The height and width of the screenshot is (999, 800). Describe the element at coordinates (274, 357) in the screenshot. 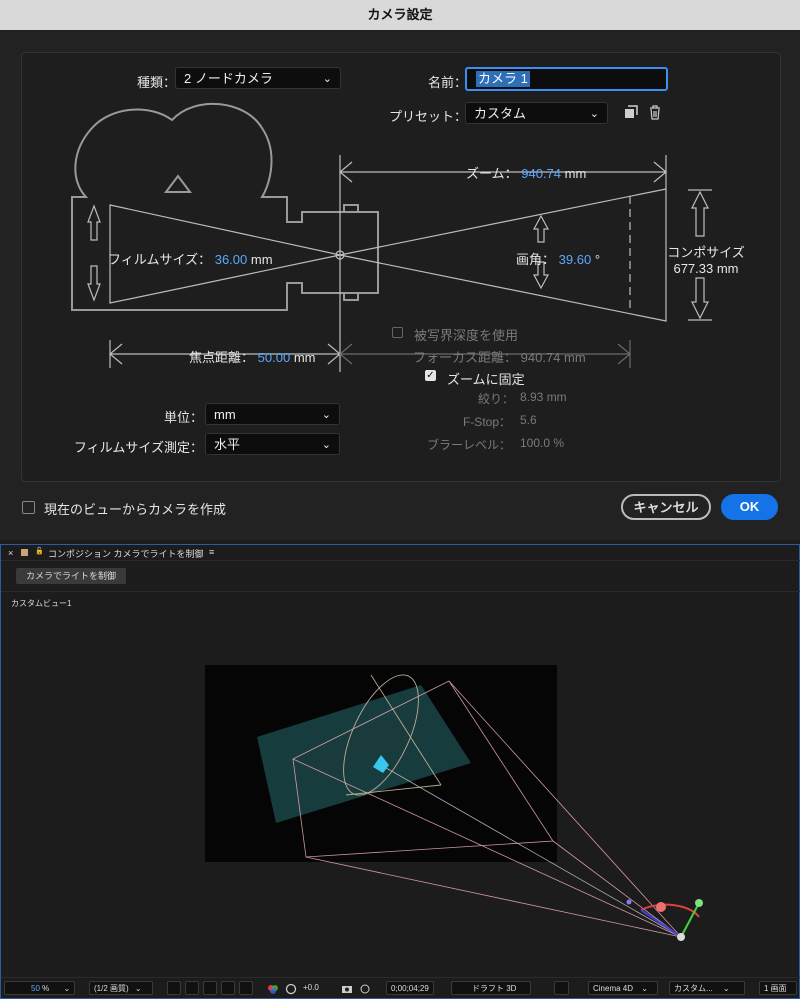

I see `focal-value: 50.00` at that location.